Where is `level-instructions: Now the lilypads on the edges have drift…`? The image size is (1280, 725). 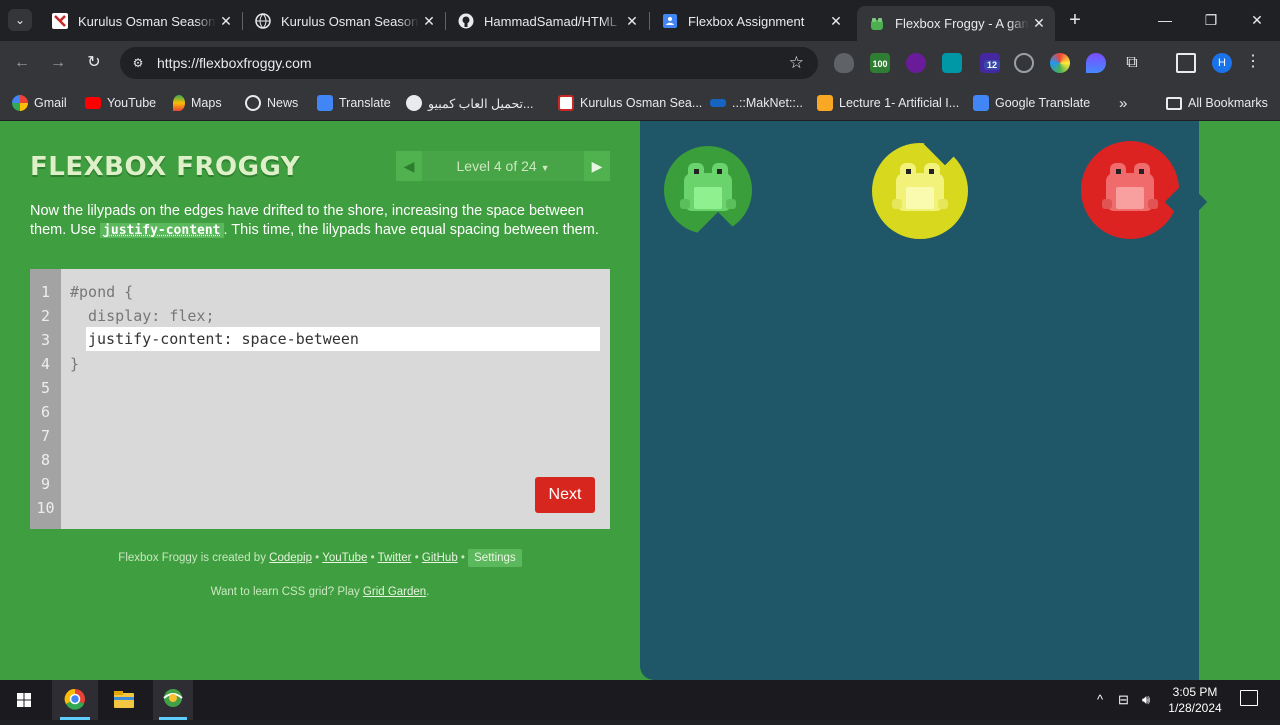
level-instructions: Now the lilypads on the edges have drift… is located at coordinates (314, 220).